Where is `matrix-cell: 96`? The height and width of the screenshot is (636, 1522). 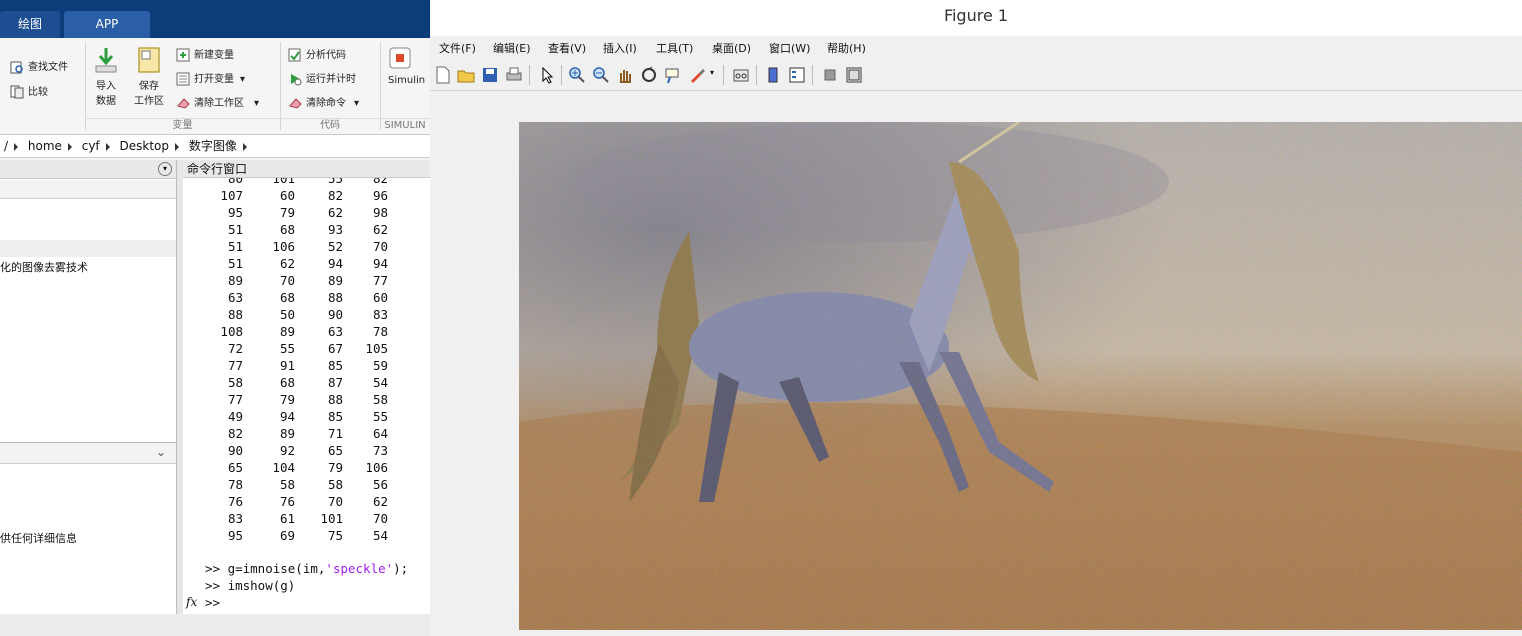
matrix-cell: 96 is located at coordinates (380, 195).